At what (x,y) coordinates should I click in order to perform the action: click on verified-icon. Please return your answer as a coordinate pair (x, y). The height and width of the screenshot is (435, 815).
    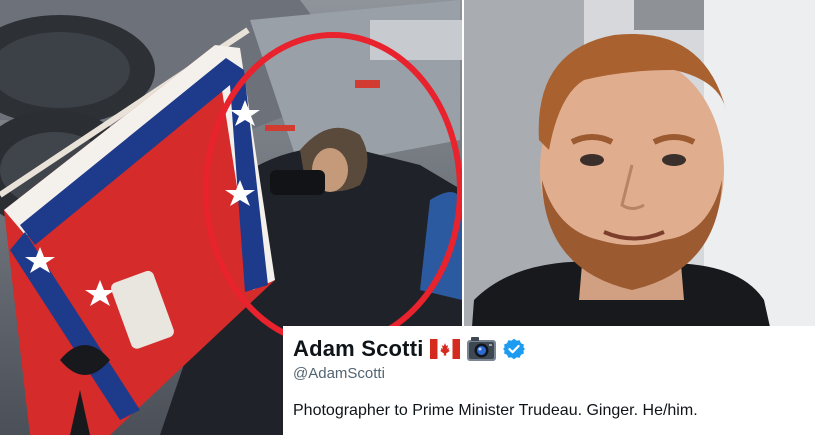
    Looking at the image, I should click on (513, 349).